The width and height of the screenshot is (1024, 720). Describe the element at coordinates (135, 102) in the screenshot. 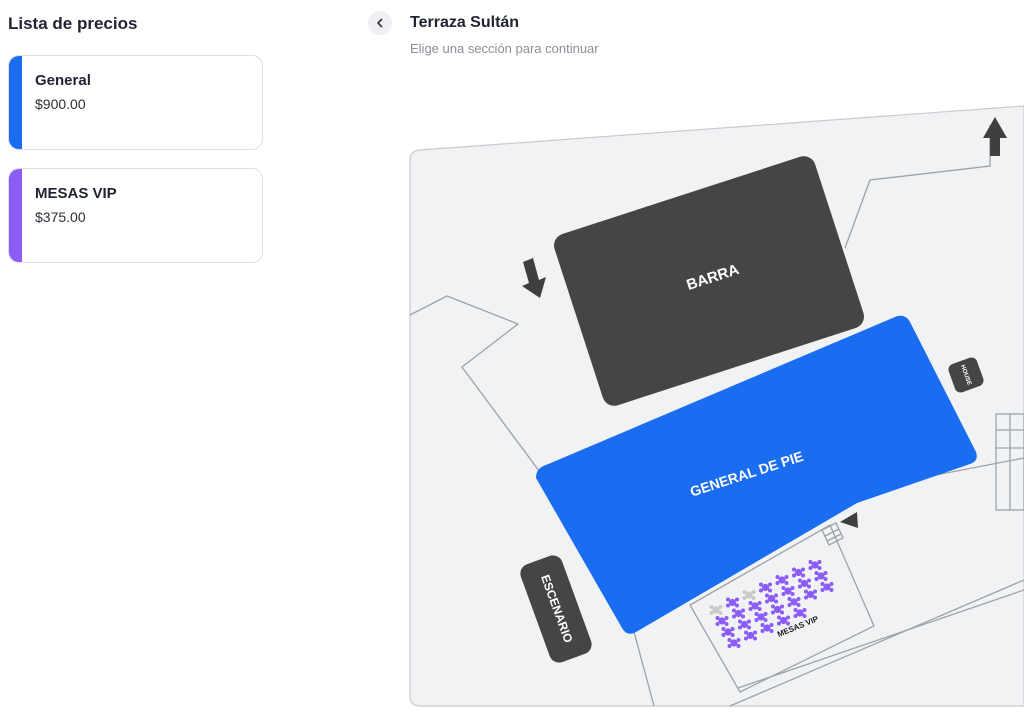

I see `price-card-general: General $900.00` at that location.